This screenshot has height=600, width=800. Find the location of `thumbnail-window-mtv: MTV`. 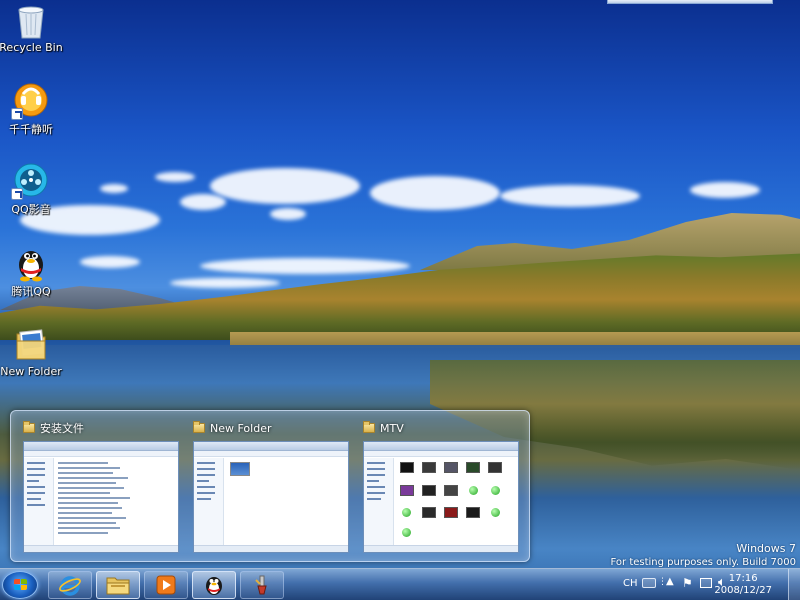

thumbnail-window-mtv: MTV is located at coordinates (443, 486).